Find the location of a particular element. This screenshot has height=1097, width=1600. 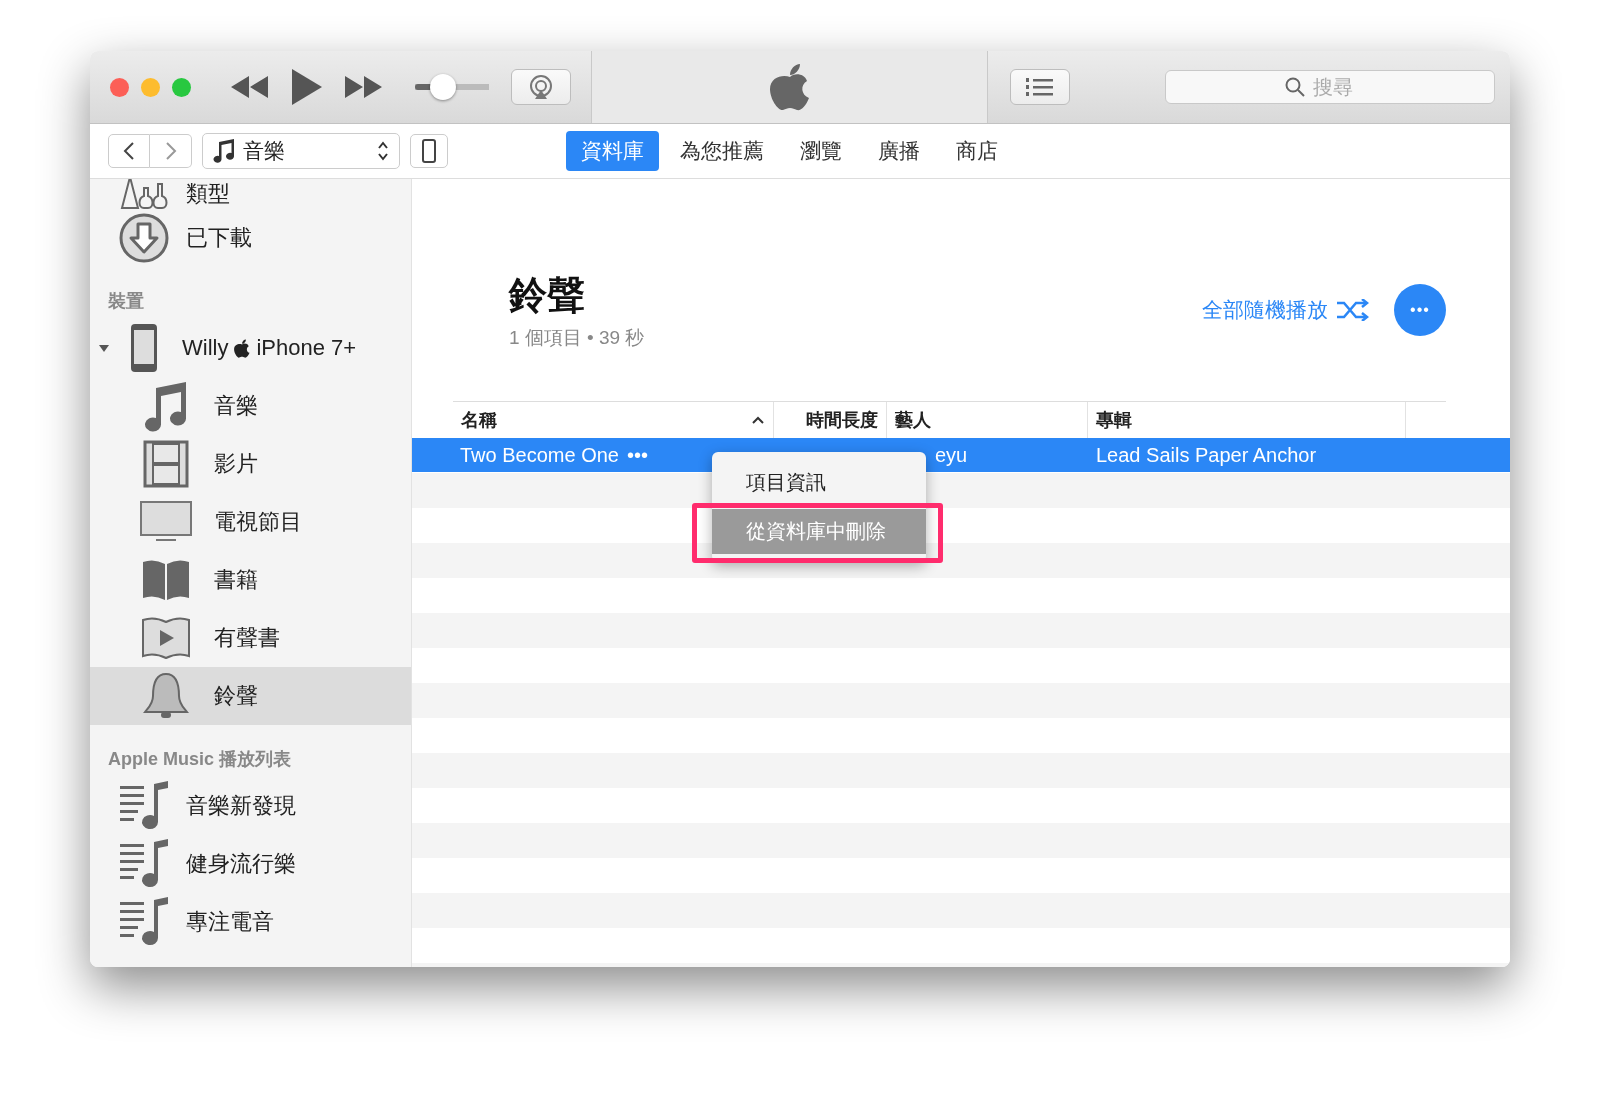

film-icon is located at coordinates (166, 464).